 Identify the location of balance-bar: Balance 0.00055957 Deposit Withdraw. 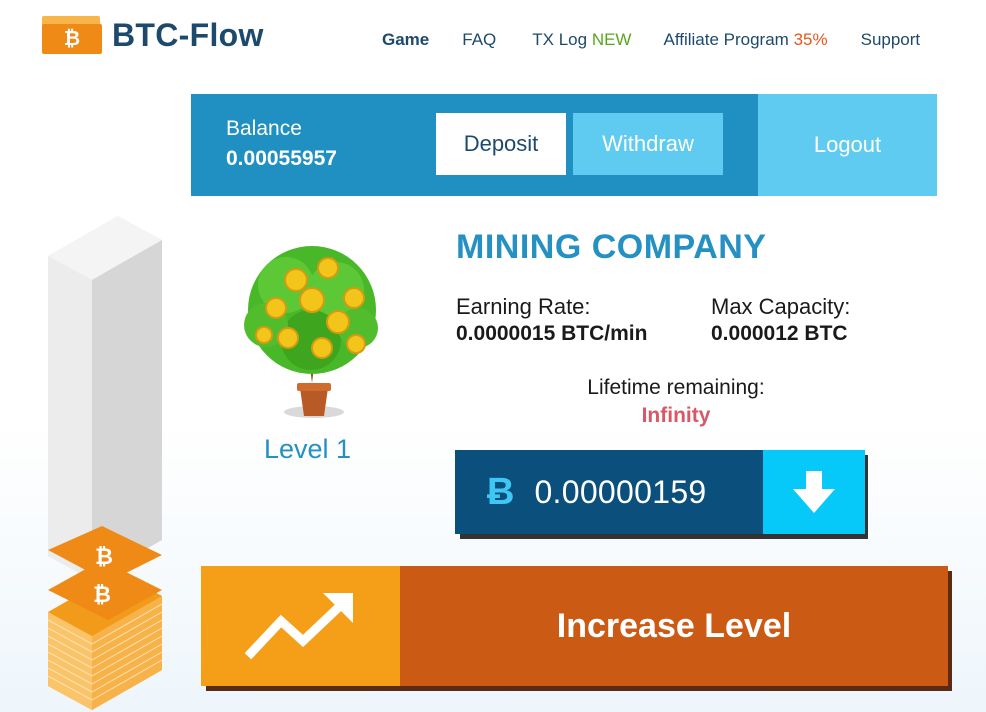
(474, 145).